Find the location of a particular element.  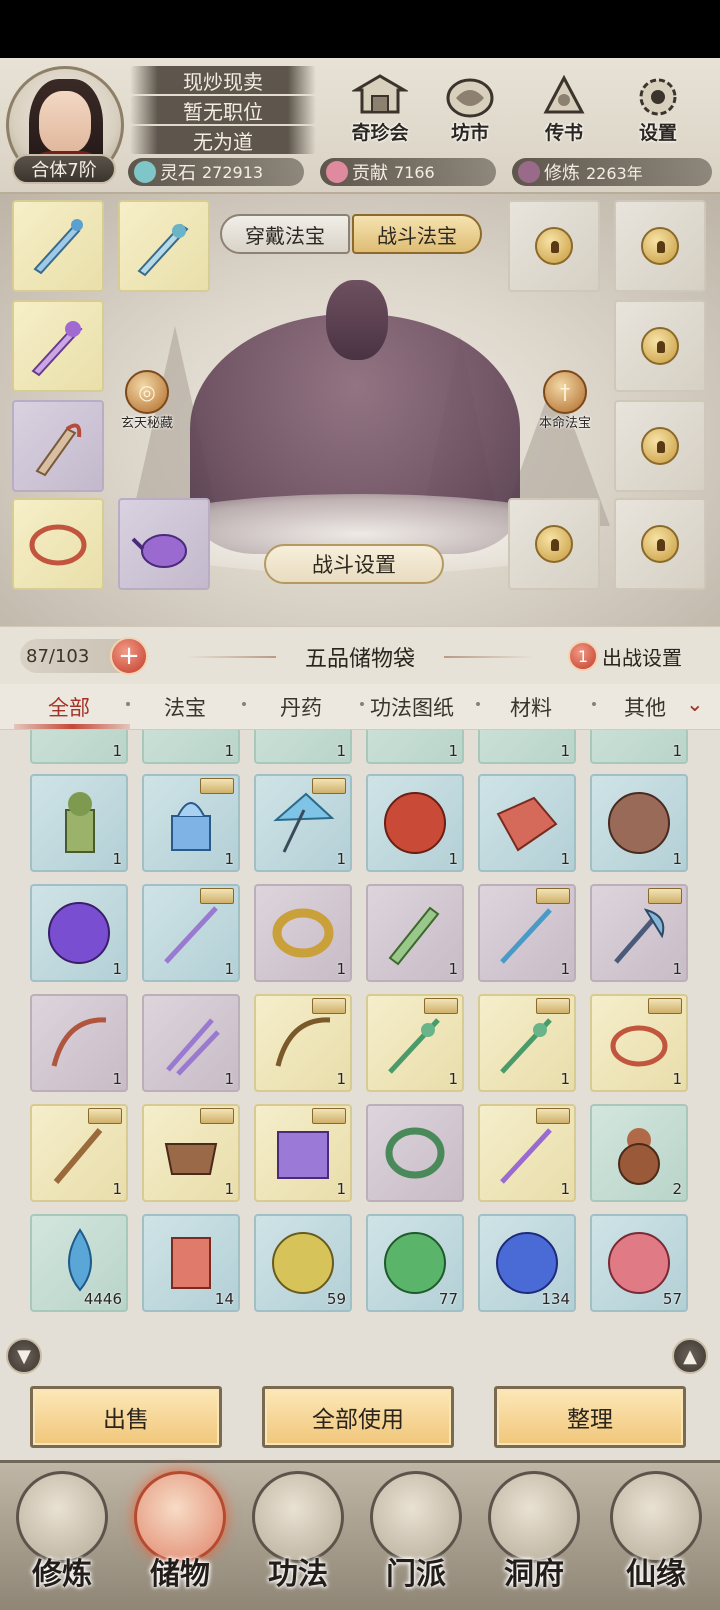

battle-settings-button: 战斗设置 is located at coordinates (354, 564).